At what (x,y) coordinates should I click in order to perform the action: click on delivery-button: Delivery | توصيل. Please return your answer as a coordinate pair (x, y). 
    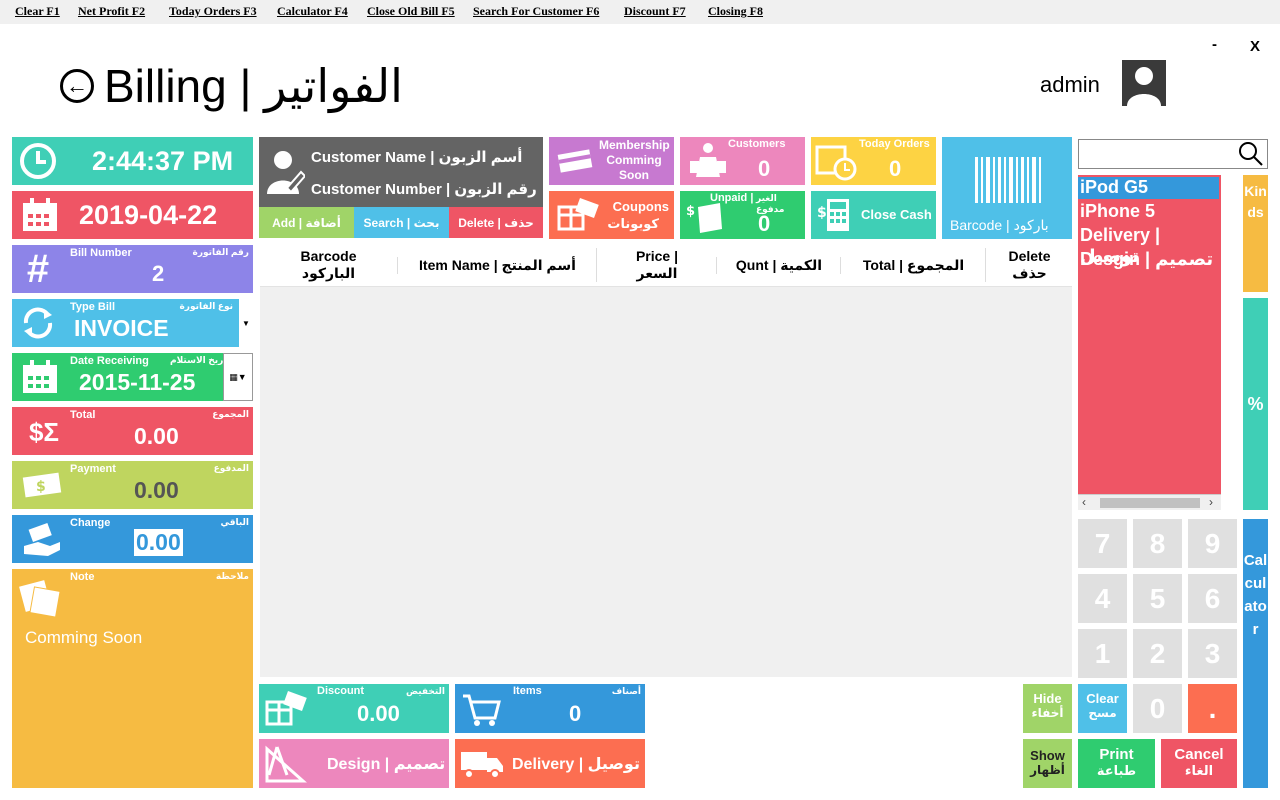
    Looking at the image, I should click on (550, 763).